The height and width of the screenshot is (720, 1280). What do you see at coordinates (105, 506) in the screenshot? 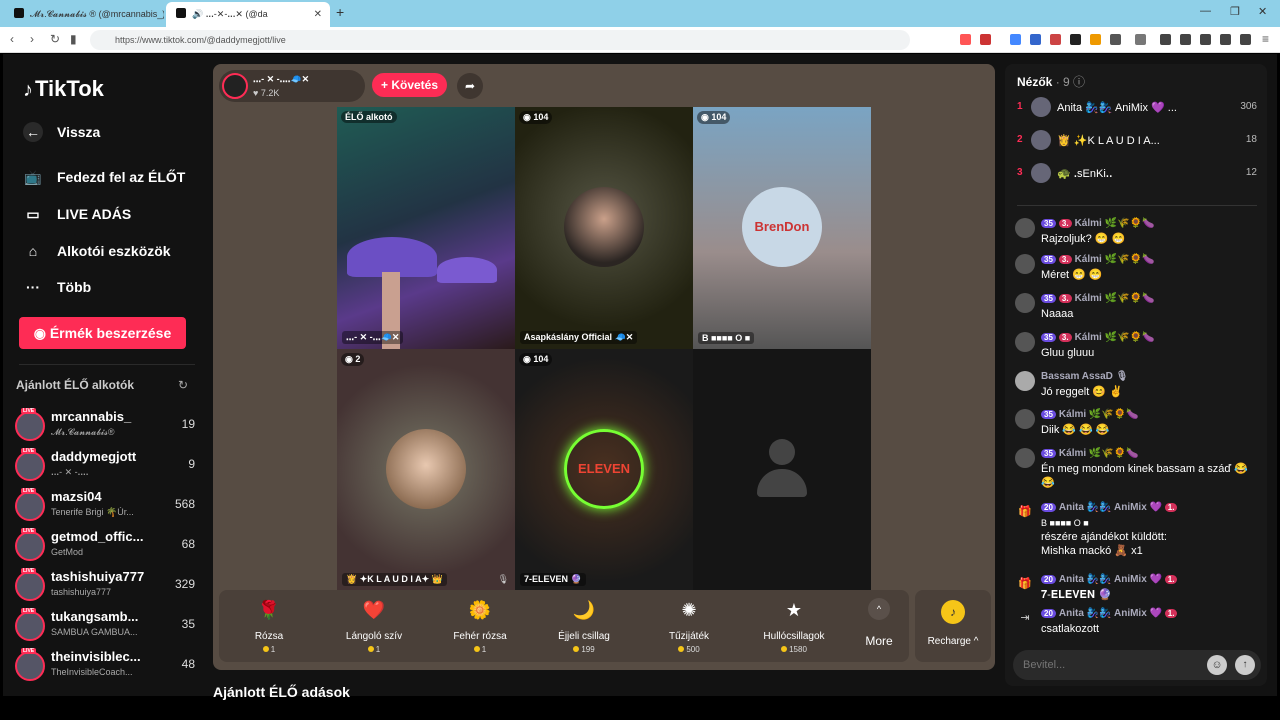
I see `creator-item: LIVE mazsi04 Tenerife Brigi 🌴Úr... 568` at bounding box center [105, 506].